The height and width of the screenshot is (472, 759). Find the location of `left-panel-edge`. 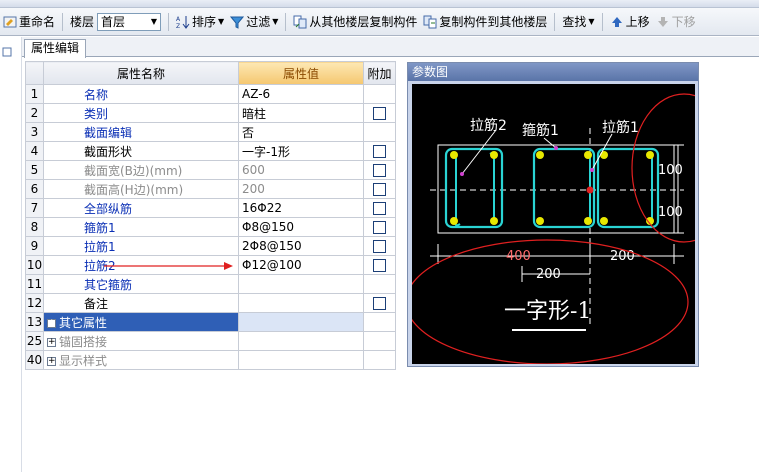

left-panel-edge is located at coordinates (11, 254).